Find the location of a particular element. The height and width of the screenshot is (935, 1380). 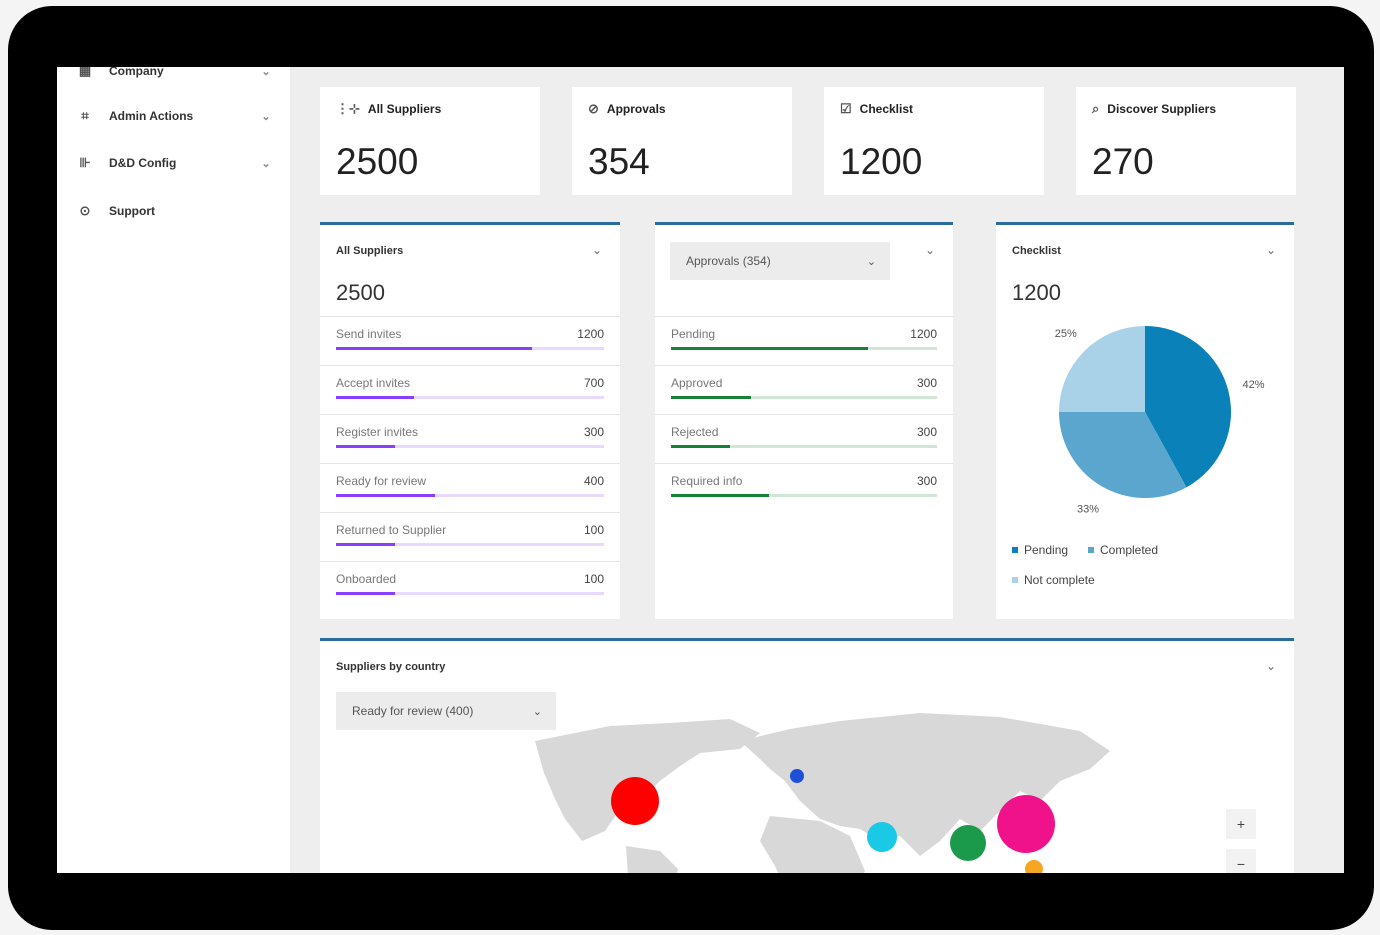

sidebar-item-admin-actions: ⌗ Admin Actions ⌄ is located at coordinates (180, 116).